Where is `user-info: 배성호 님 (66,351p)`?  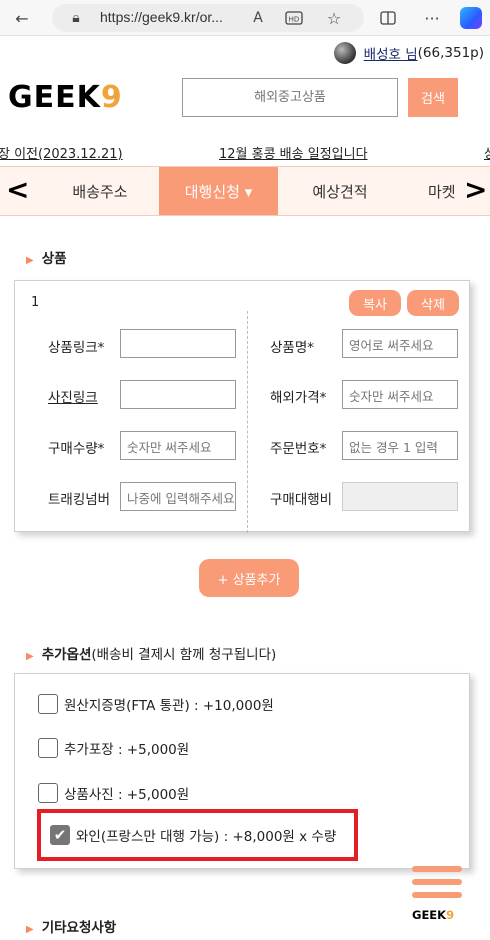 user-info: 배성호 님 (66,351p) is located at coordinates (408, 53).